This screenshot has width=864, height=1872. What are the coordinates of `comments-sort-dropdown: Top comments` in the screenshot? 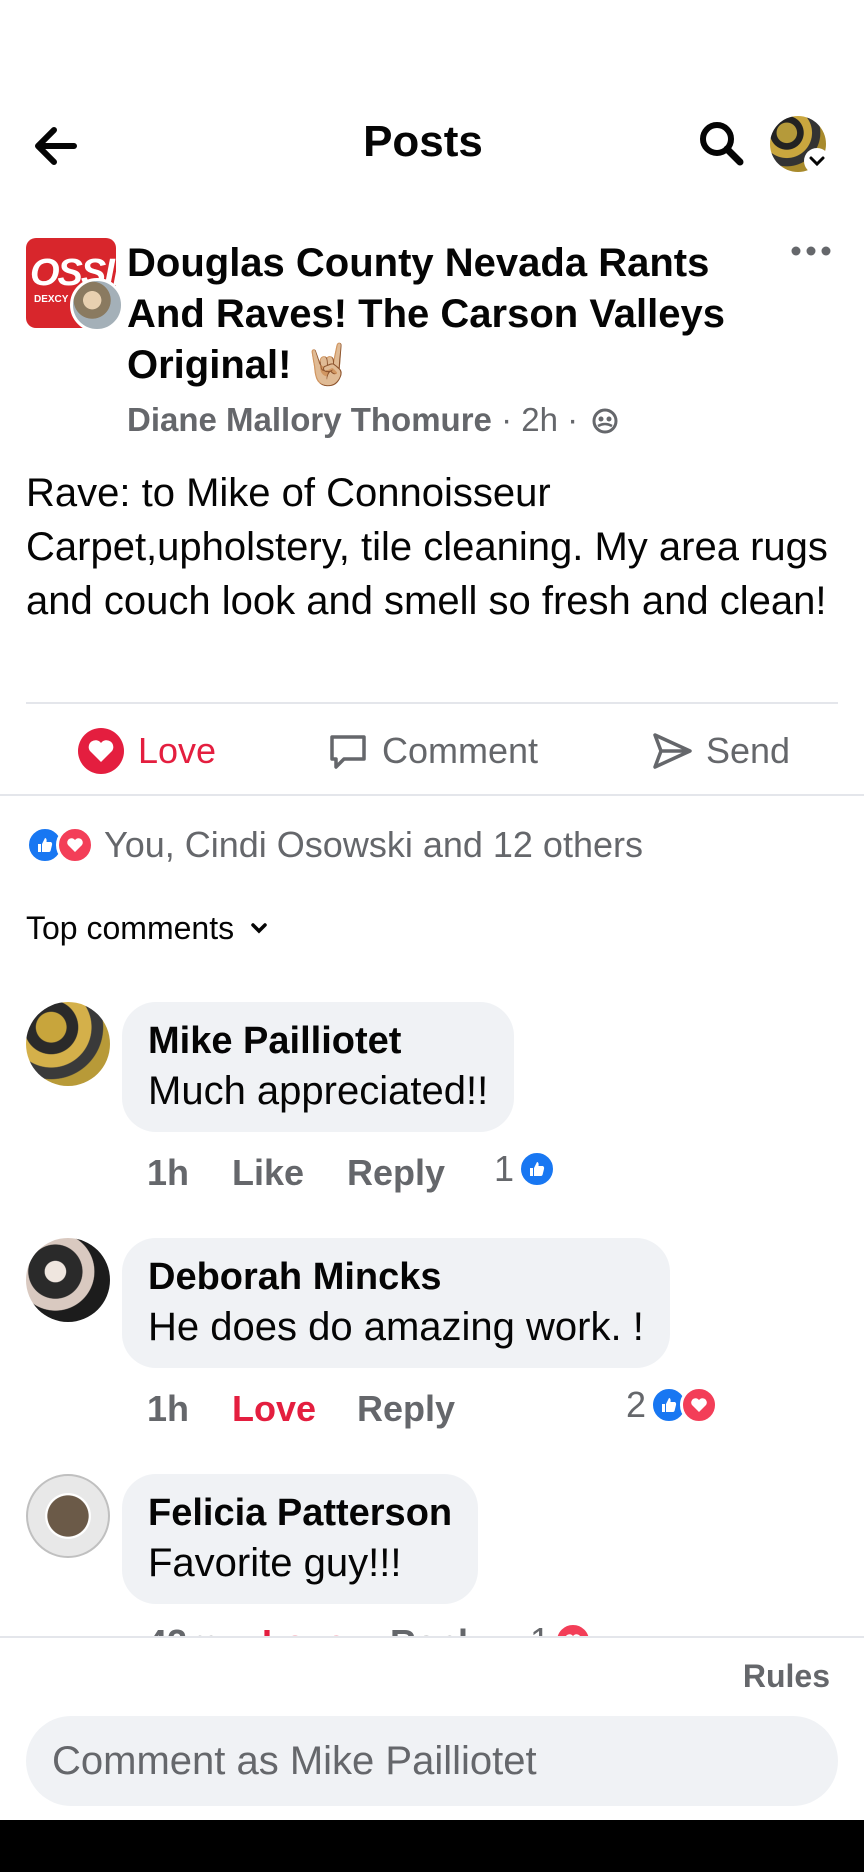 It's located at (150, 928).